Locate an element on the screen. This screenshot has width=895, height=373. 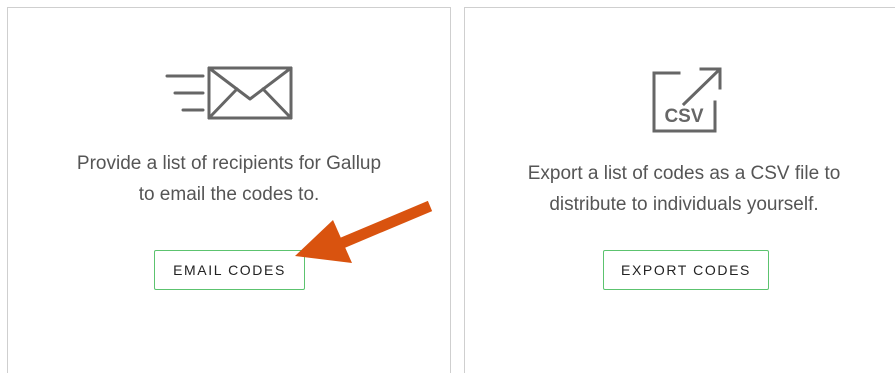
csv-icon-label: CSV is located at coordinates (683, 116).